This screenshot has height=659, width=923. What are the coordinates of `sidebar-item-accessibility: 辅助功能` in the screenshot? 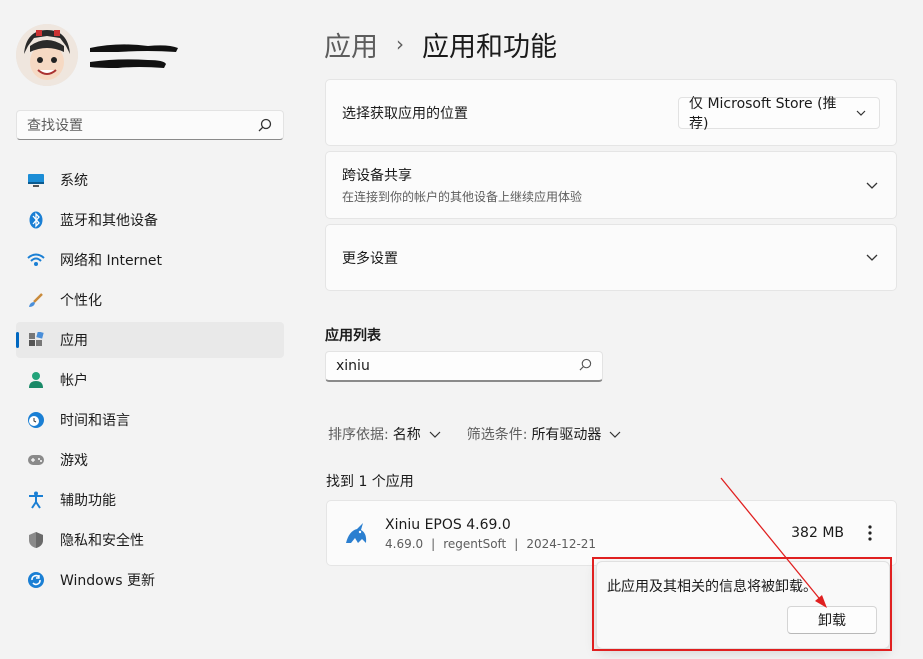 It's located at (150, 500).